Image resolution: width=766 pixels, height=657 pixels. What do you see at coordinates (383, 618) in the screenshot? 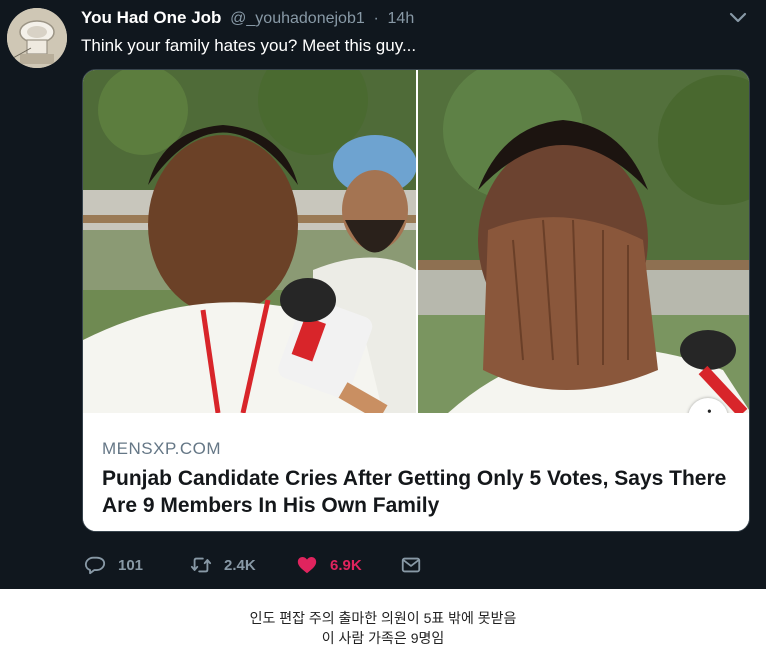
I see `caption-line-1: 인도 편잡 주의 출마한 의원이 5표 밖에 못받음` at bounding box center [383, 618].